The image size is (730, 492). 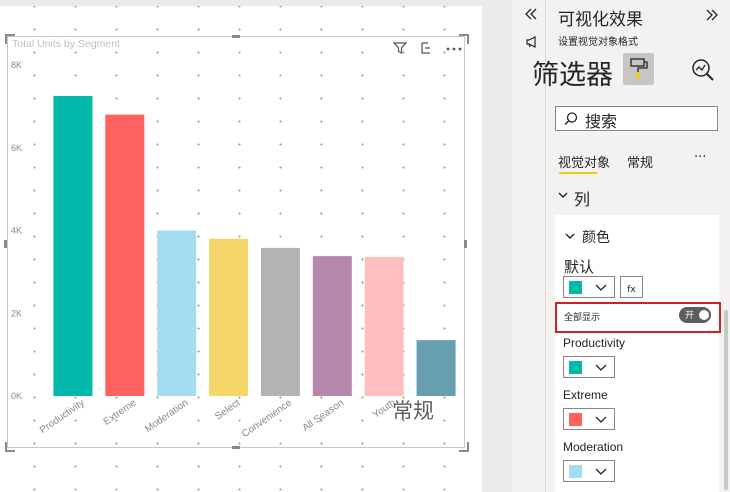 What do you see at coordinates (712, 15) in the screenshot?
I see `expand-pane-icon` at bounding box center [712, 15].